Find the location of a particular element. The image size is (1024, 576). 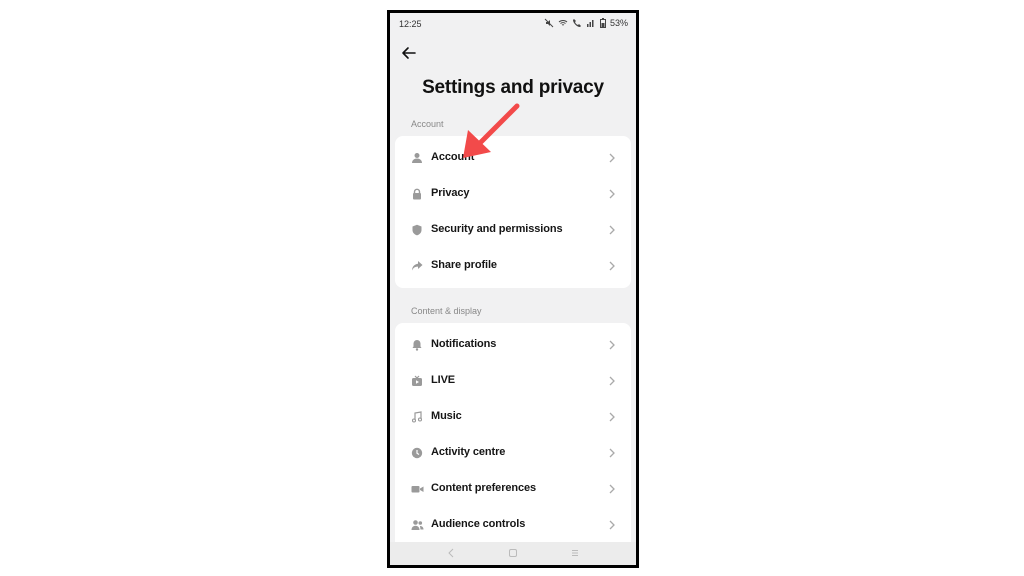

settings-item-privacy: Privacy is located at coordinates (513, 194).